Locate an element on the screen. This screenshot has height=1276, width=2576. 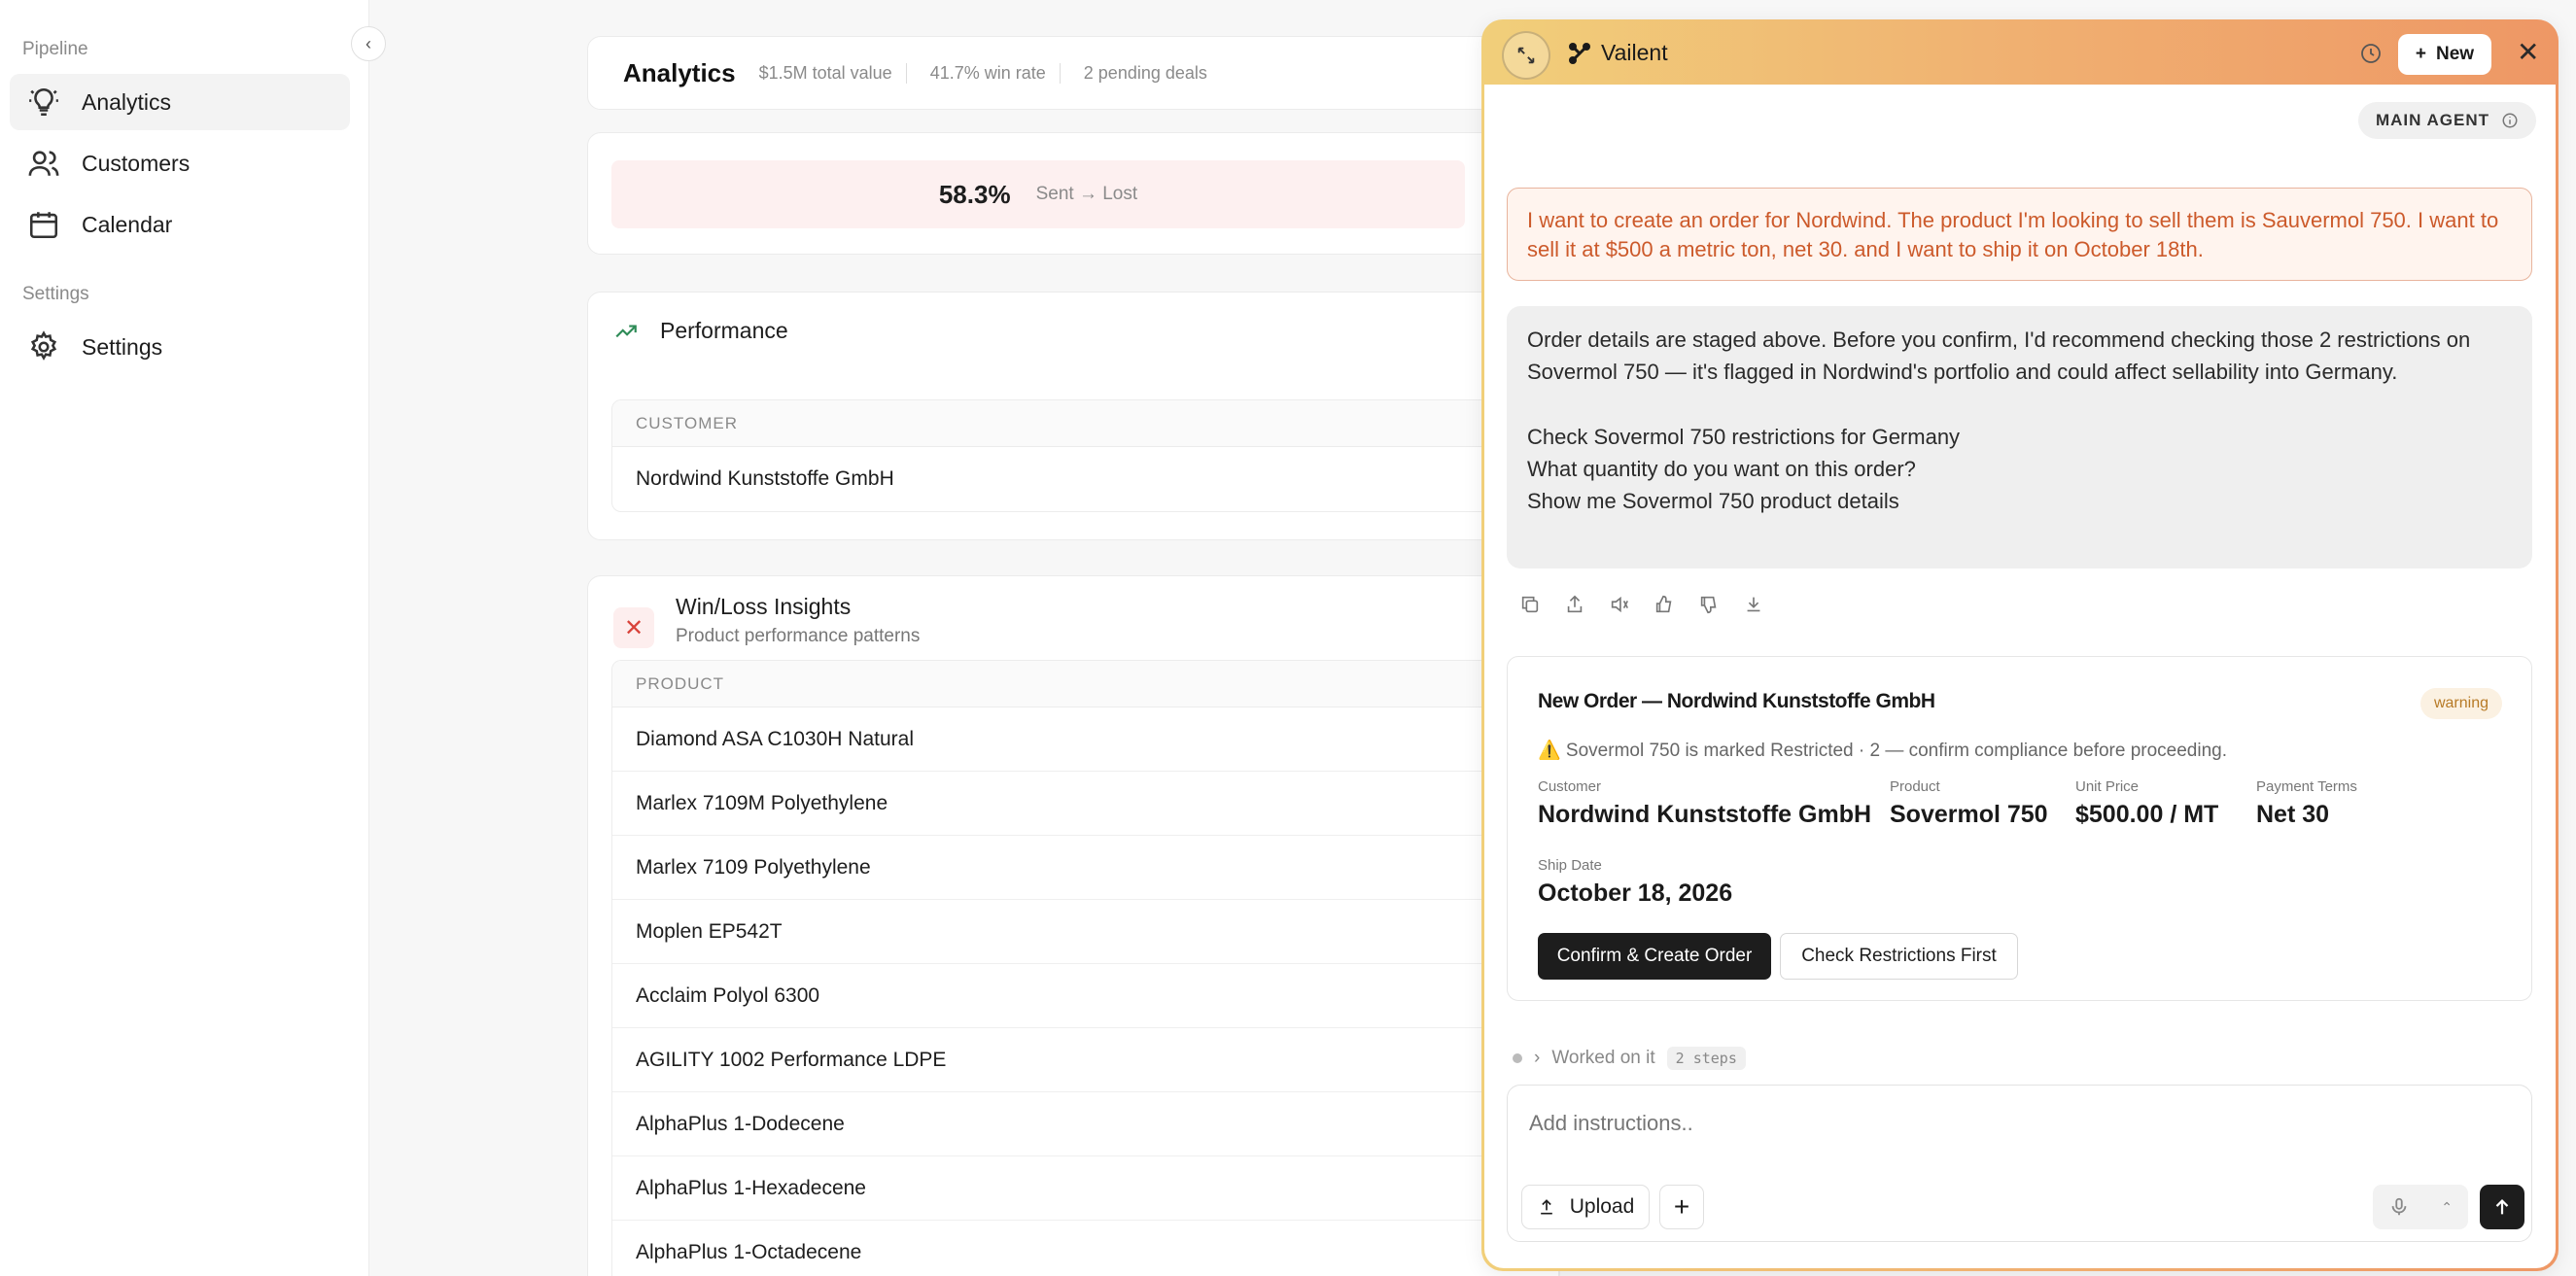
new-chat-button: + New is located at coordinates (2444, 54).